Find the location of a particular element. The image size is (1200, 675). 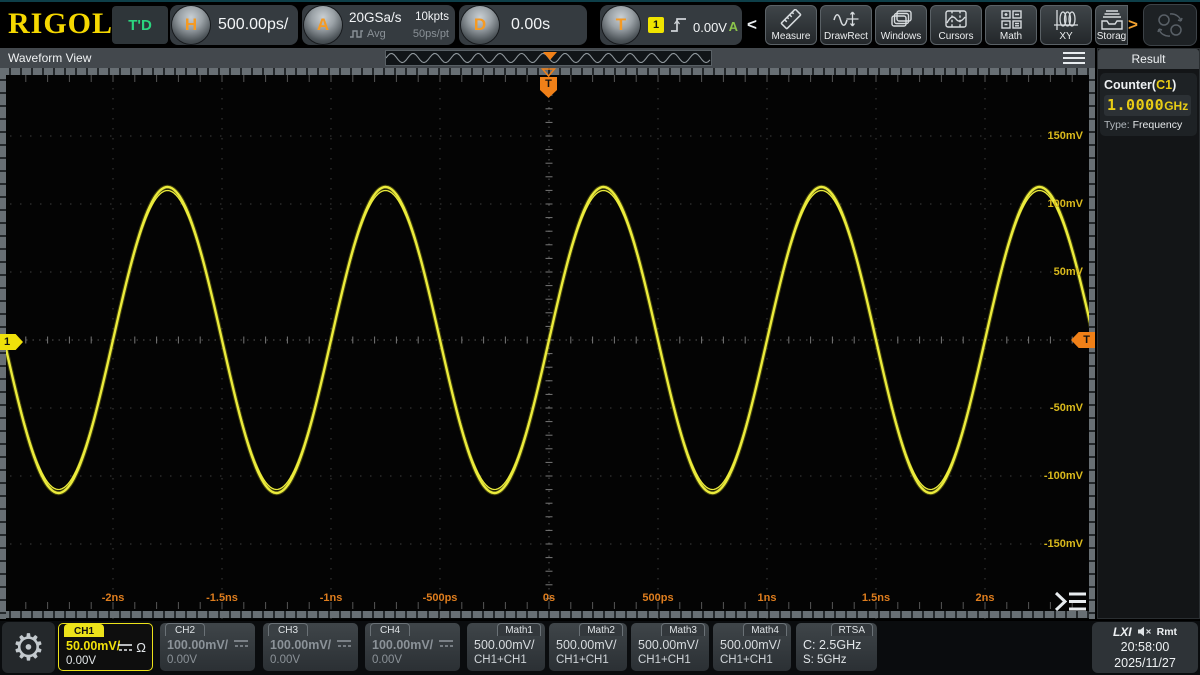

rtsa-box: RTSA C: 2.5GHz S: 5GHz is located at coordinates (836, 647).